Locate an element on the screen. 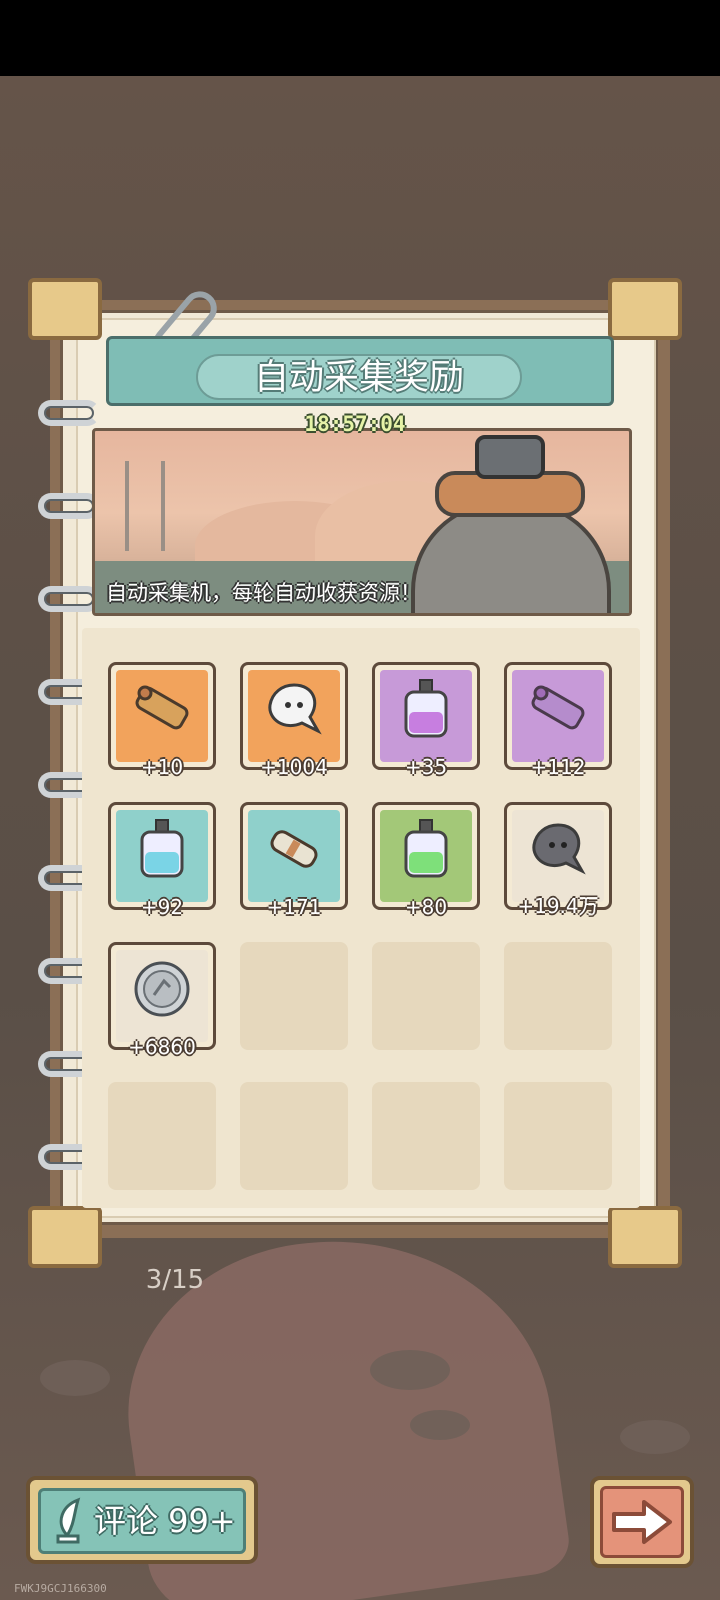  machine-cap is located at coordinates (510, 457).